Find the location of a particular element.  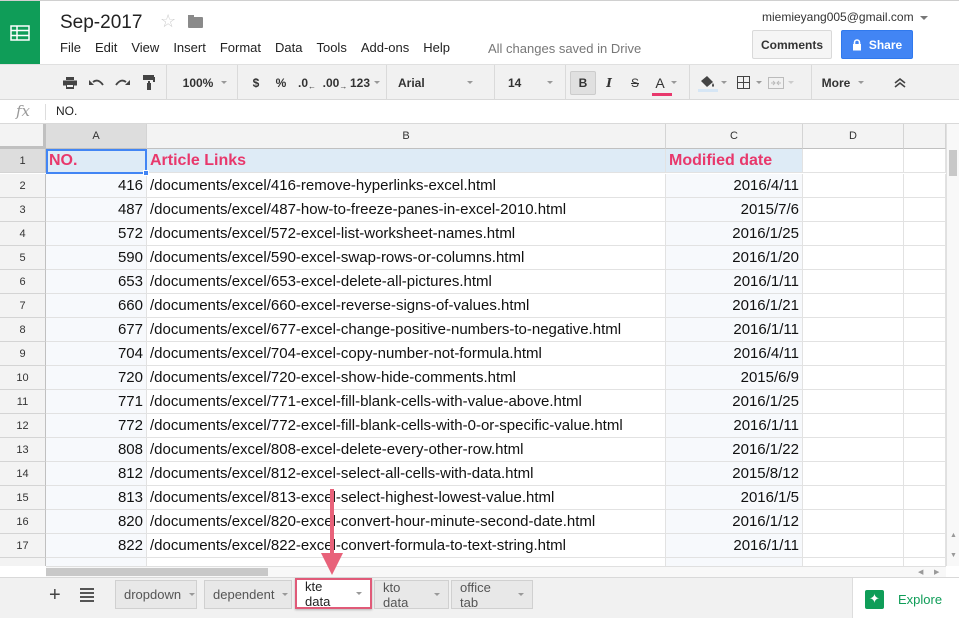

strikethrough-button: S is located at coordinates (635, 82).